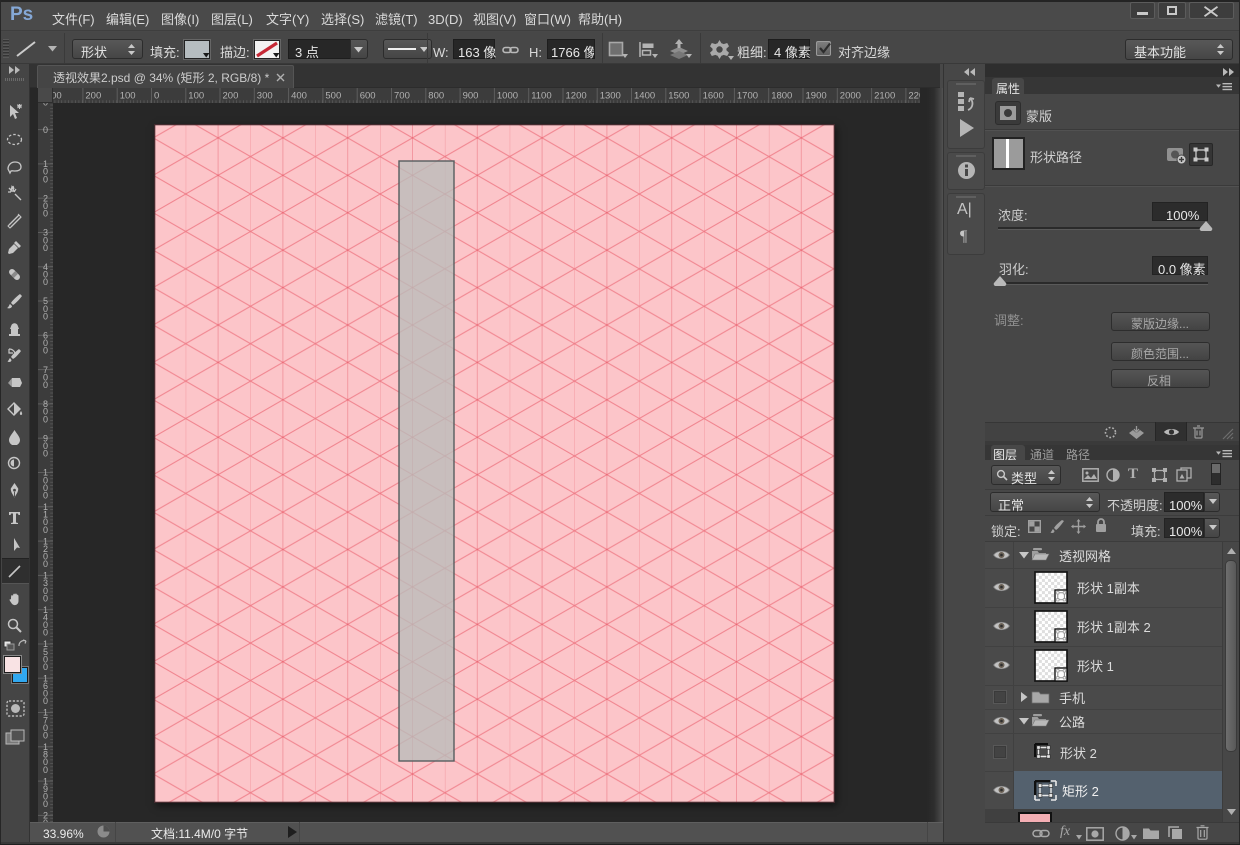 The width and height of the screenshot is (1240, 845). I want to click on svg-text: 600, so click(368, 96).